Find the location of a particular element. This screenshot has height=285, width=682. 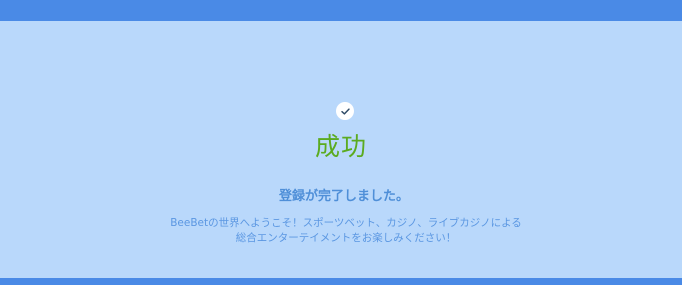

check-circle-icon is located at coordinates (345, 111).